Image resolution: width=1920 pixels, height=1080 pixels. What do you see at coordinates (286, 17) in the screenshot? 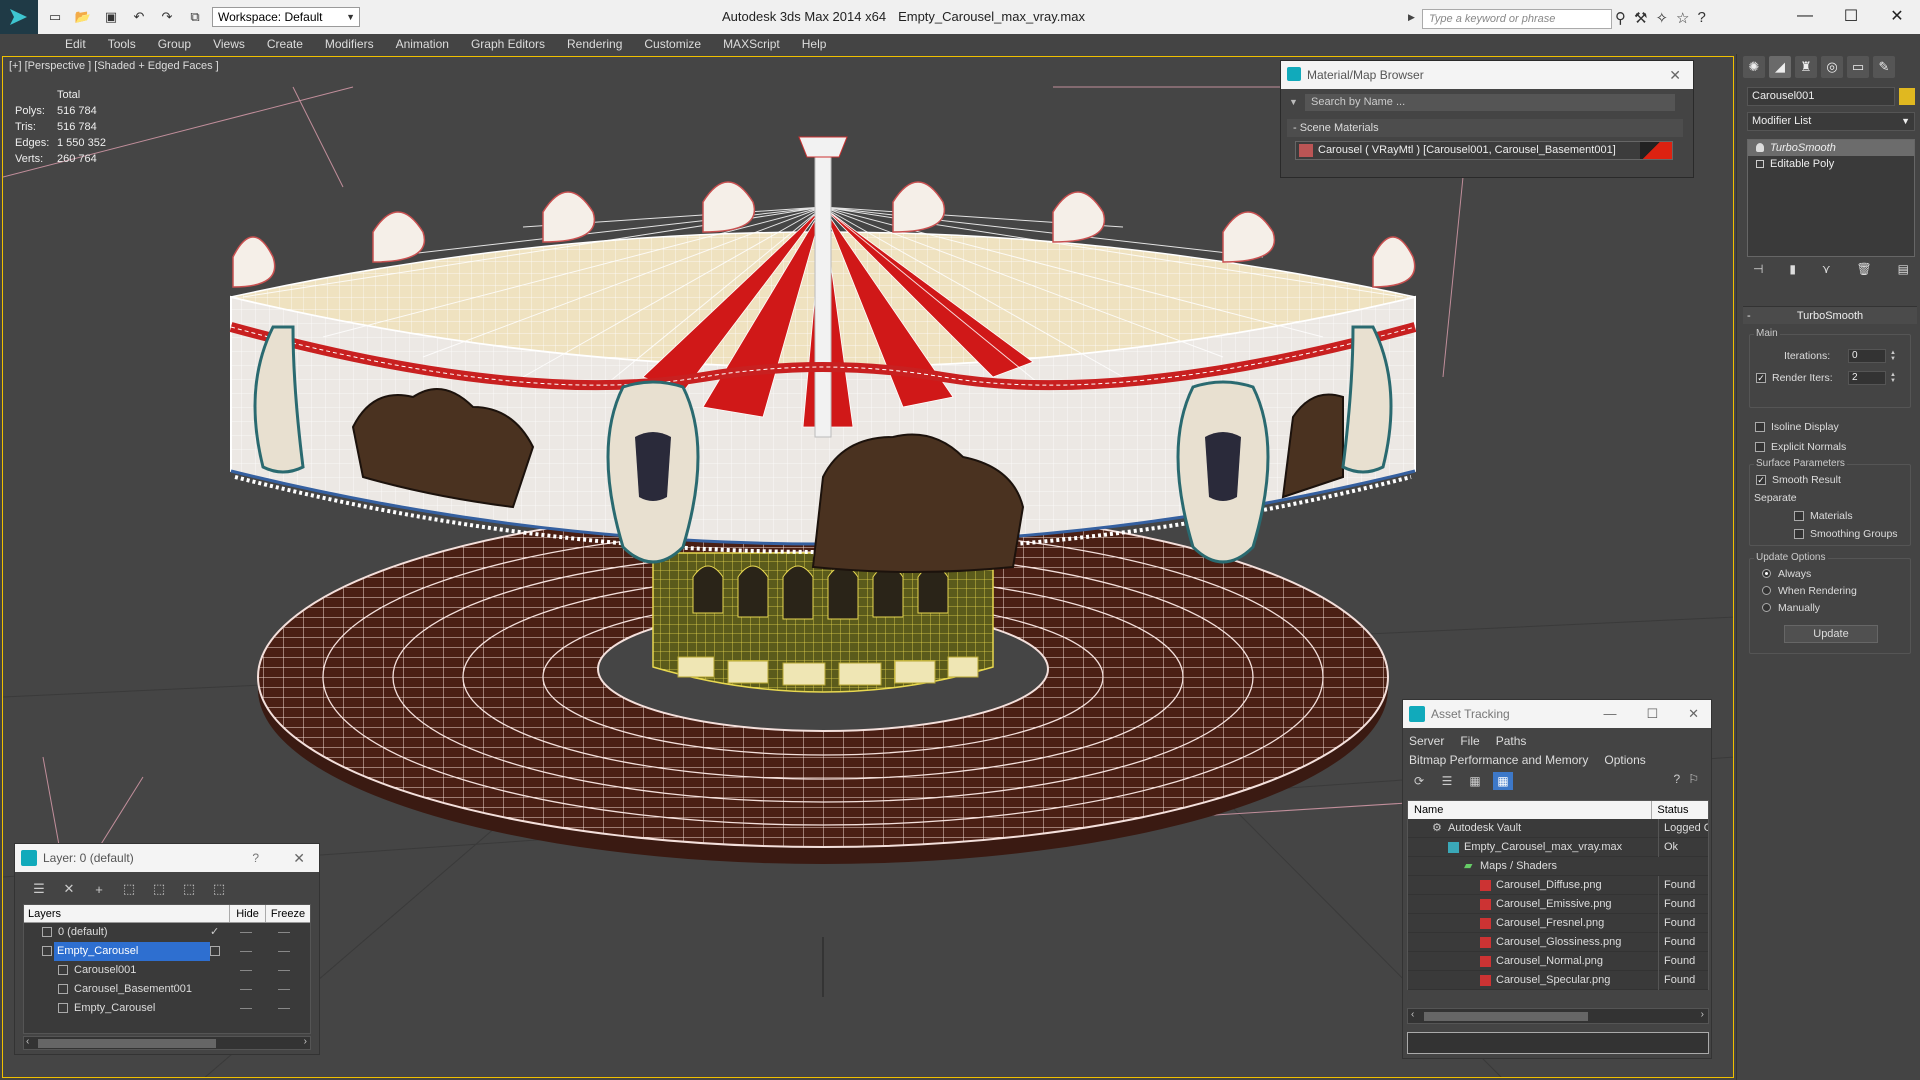
I see `workspace-dropdown: Workspace: Default ▼` at bounding box center [286, 17].